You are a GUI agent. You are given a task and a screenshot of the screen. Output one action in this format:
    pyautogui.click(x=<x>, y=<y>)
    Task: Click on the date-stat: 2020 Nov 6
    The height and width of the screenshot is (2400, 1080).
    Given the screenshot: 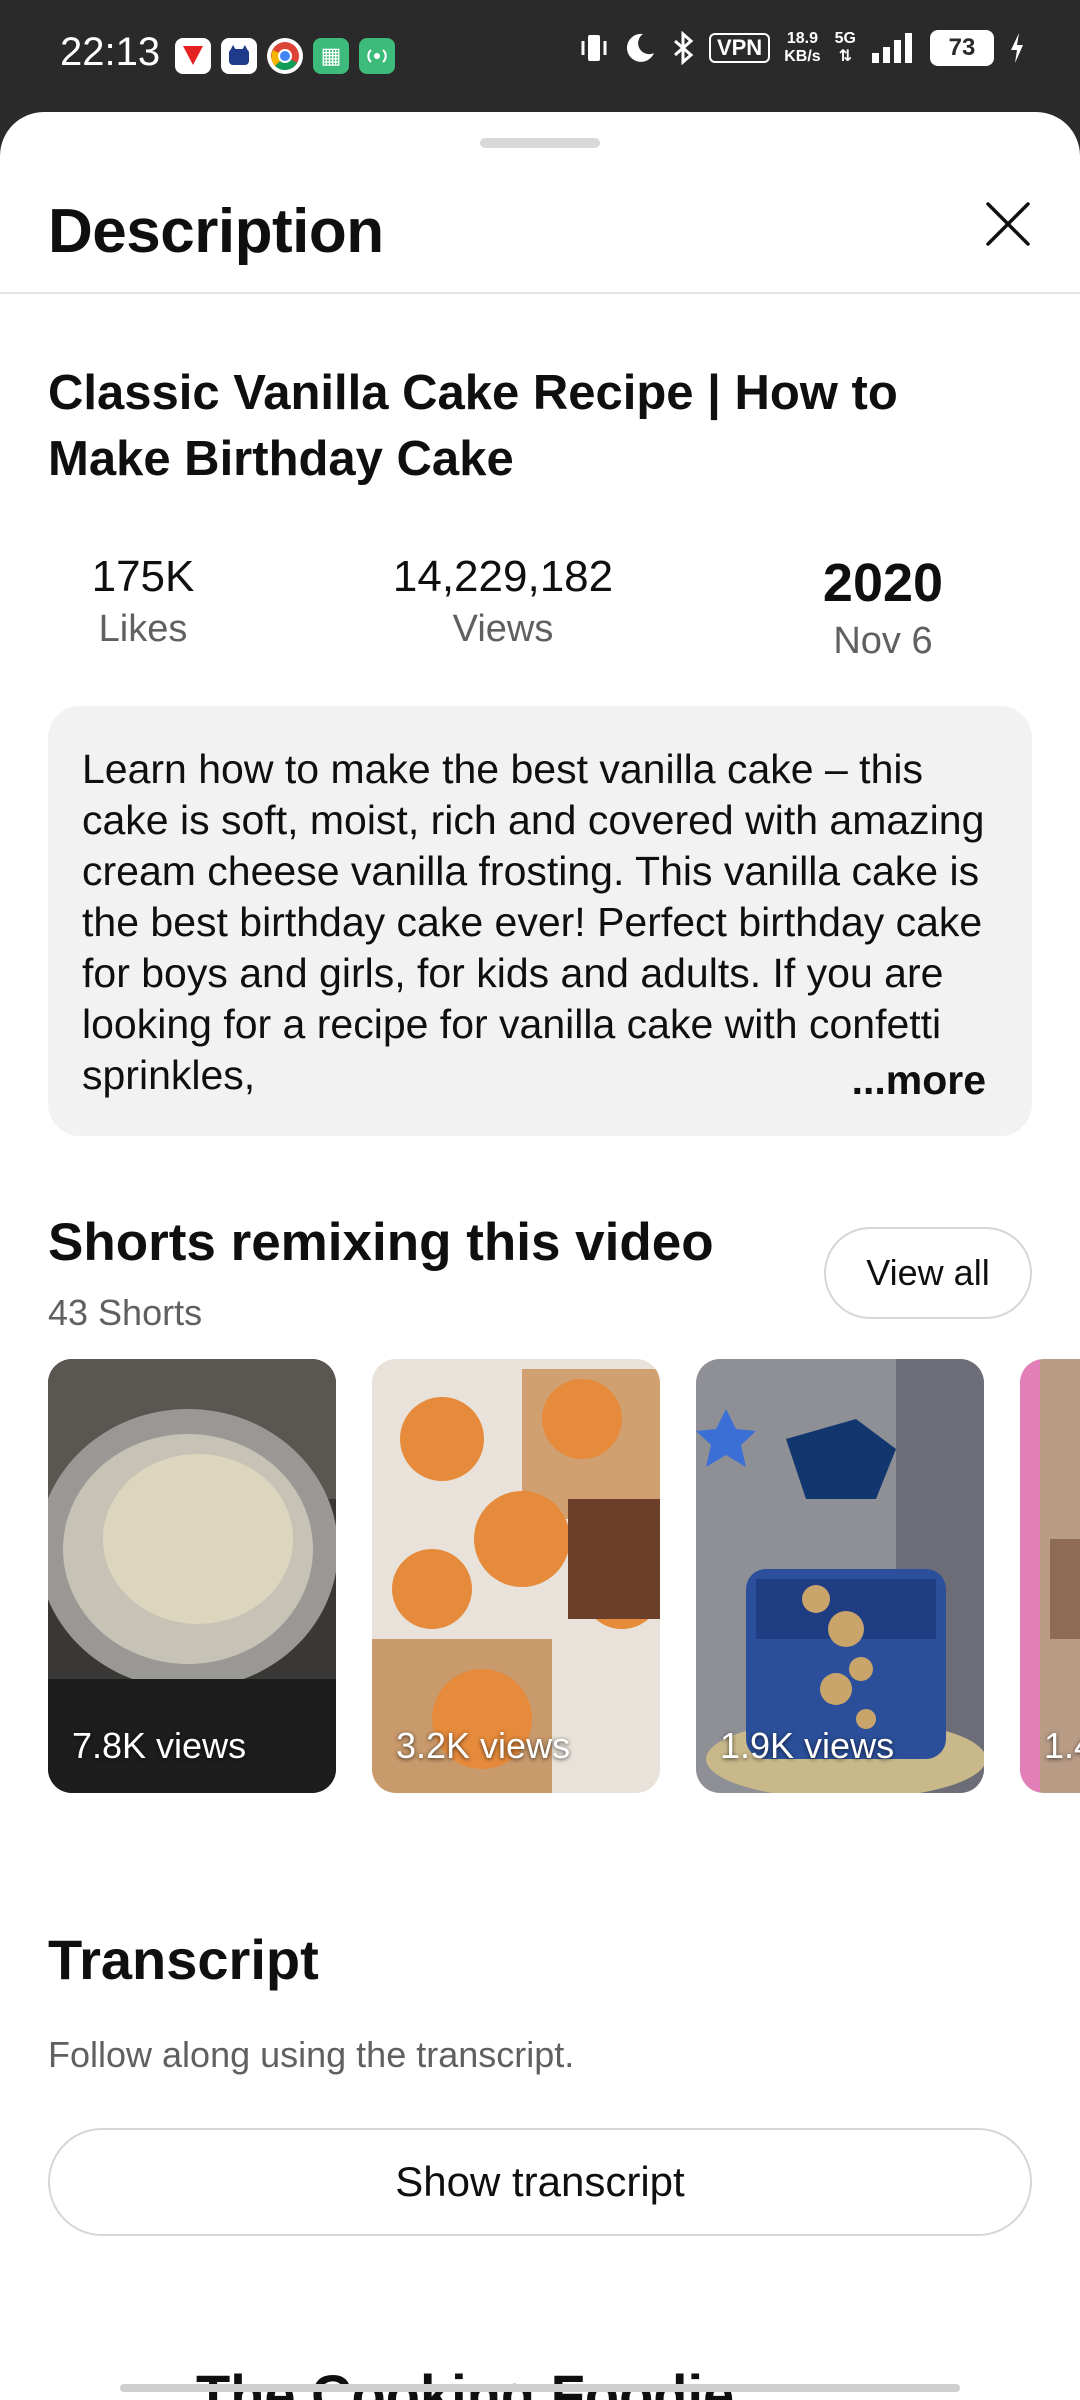 What is the action you would take?
    pyautogui.click(x=883, y=607)
    